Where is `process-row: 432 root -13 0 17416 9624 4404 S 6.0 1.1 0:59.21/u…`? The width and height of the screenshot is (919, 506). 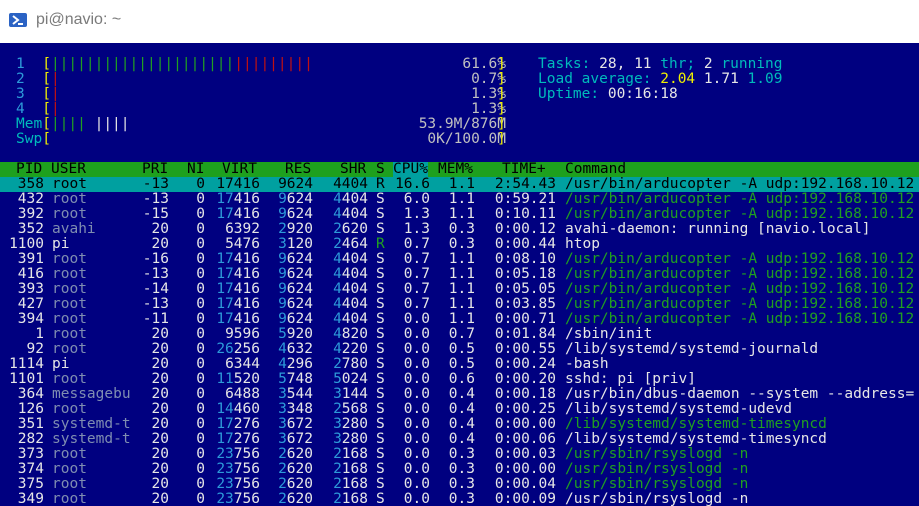 process-row: 432 root -13 0 17416 9624 4404 S 6.0 1.1 0:59.21/u… is located at coordinates (459, 199).